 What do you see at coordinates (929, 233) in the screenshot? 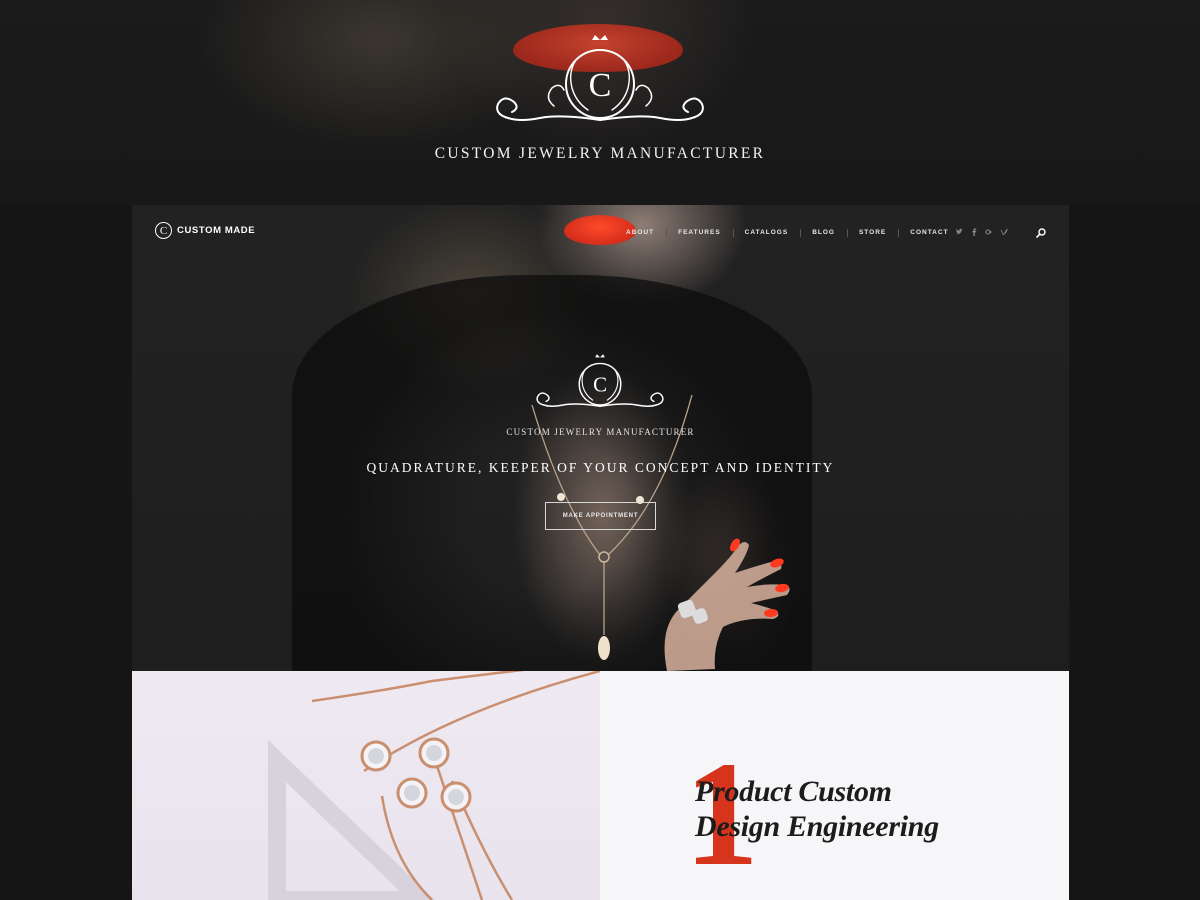
I see `nav-item-contact: CONTACT` at bounding box center [929, 233].